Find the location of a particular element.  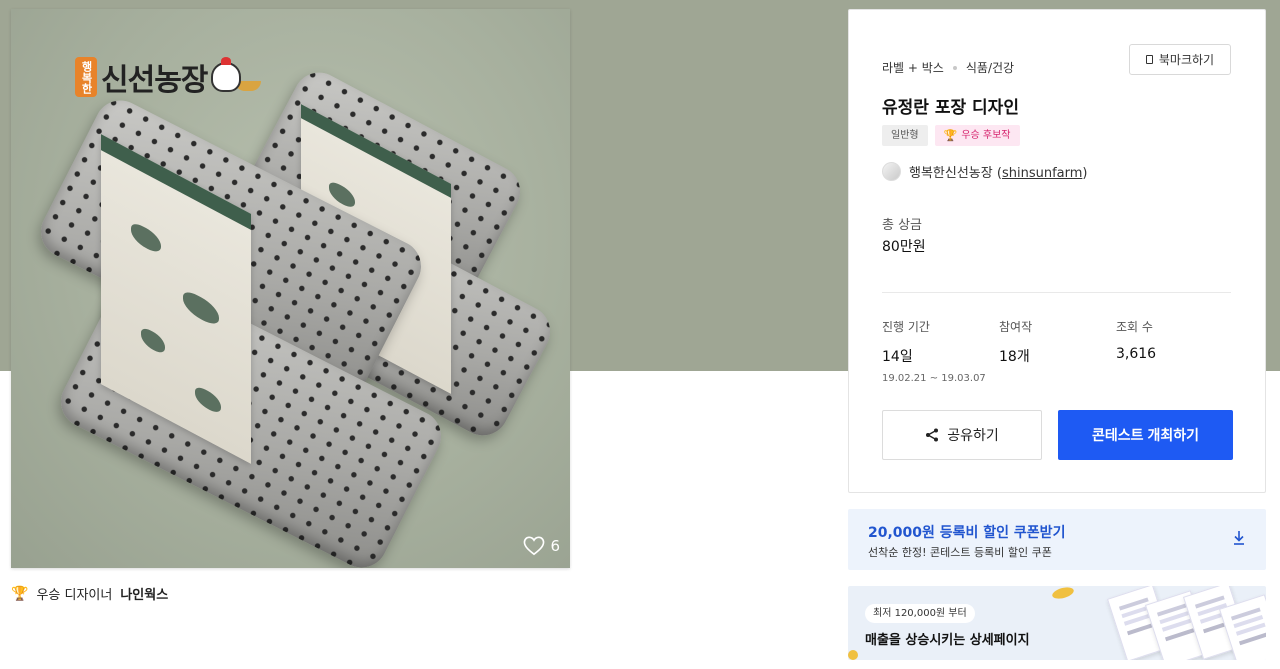

category-primary: 라벨 + 박스 is located at coordinates (913, 67).